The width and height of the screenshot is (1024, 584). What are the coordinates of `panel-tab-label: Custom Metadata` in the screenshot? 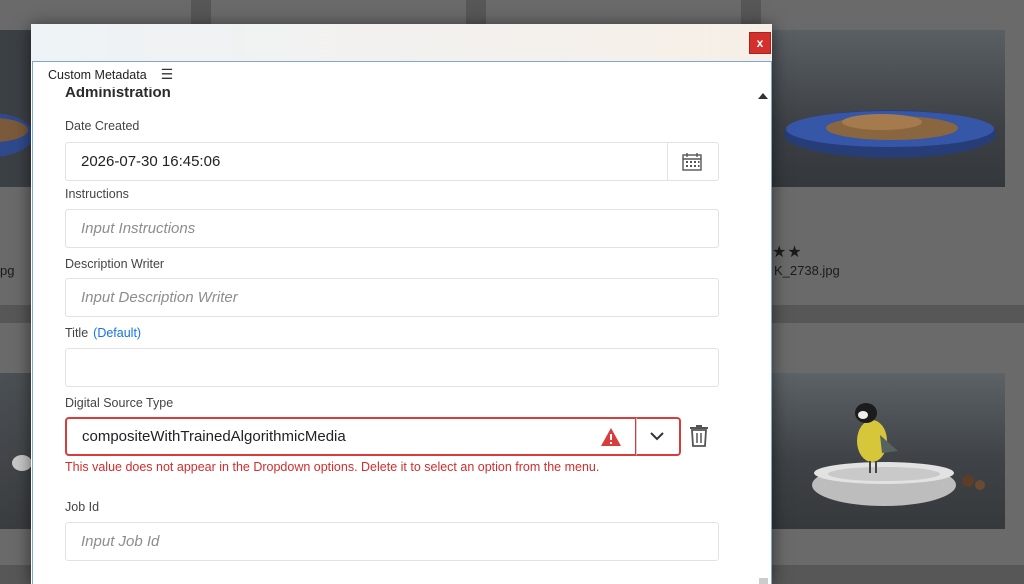 It's located at (97, 74).